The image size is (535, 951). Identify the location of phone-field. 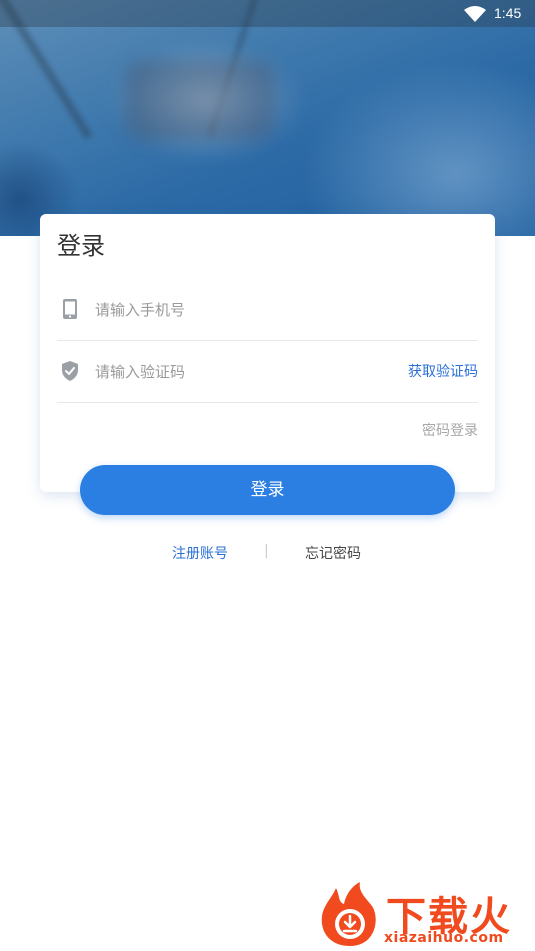
(267, 310).